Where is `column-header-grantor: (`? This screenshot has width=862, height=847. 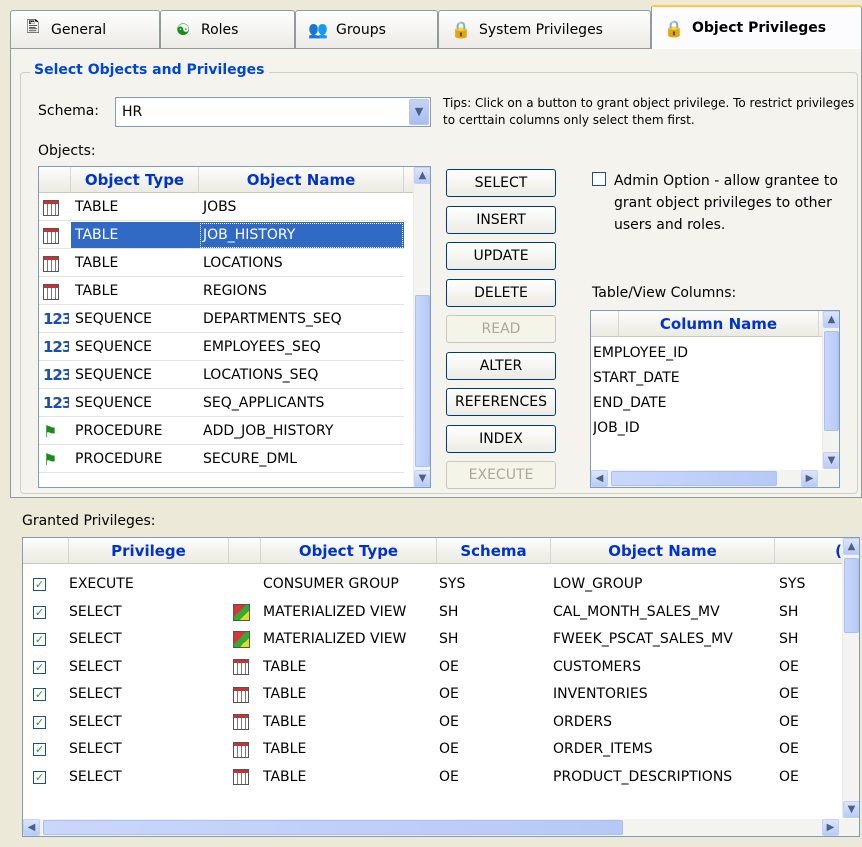 column-header-grantor: ( is located at coordinates (810, 551).